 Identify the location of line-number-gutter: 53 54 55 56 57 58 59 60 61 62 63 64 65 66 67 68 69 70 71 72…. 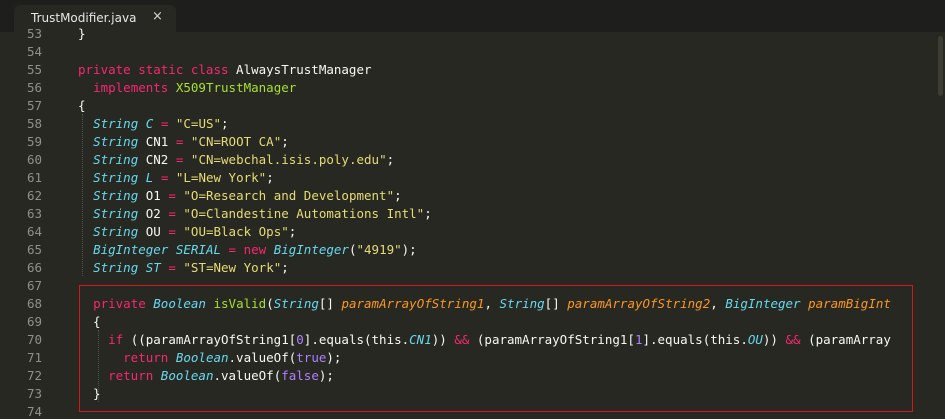
(25, 222).